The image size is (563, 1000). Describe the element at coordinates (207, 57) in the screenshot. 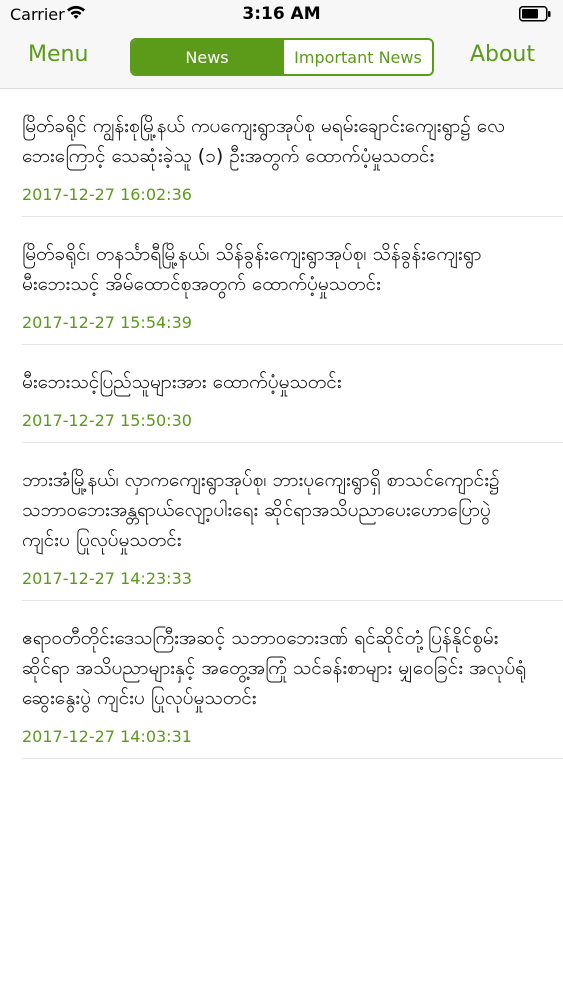

I see `tab-news: News` at that location.